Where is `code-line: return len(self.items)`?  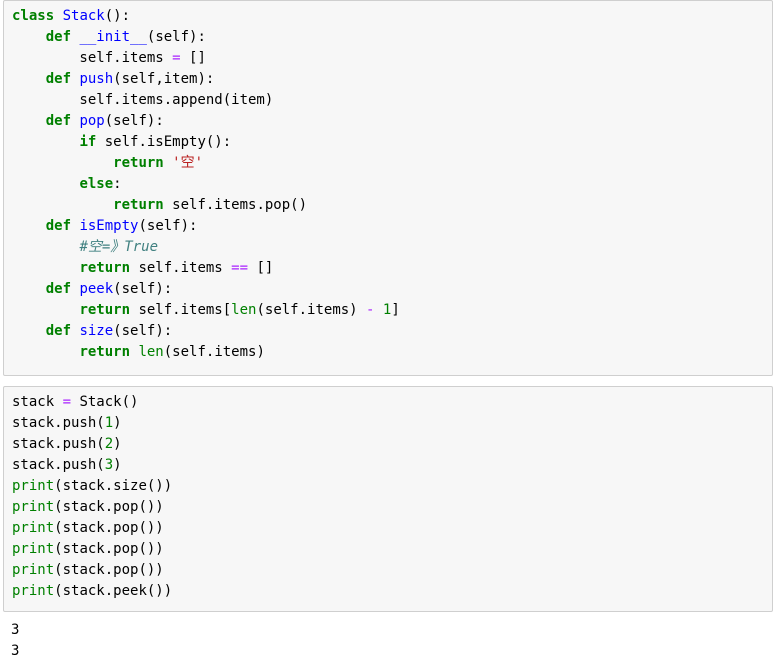
code-line: return len(self.items) is located at coordinates (388, 352).